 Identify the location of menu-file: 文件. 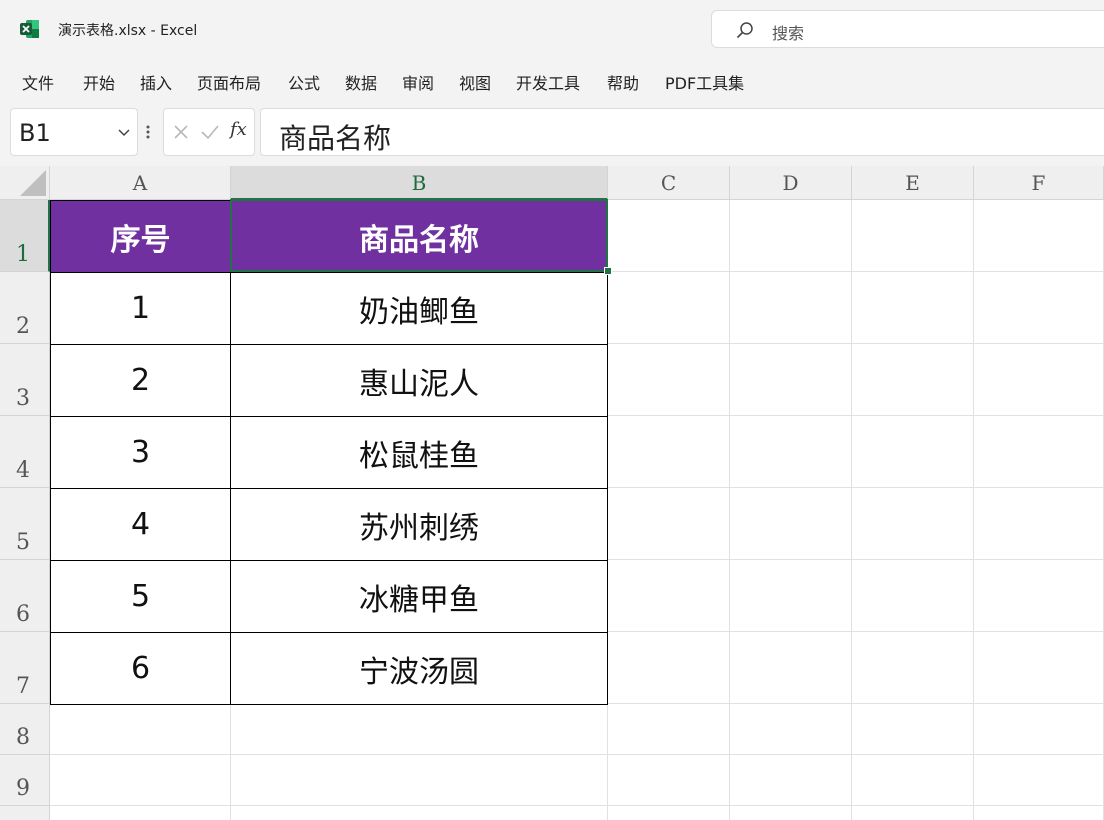
(38, 82).